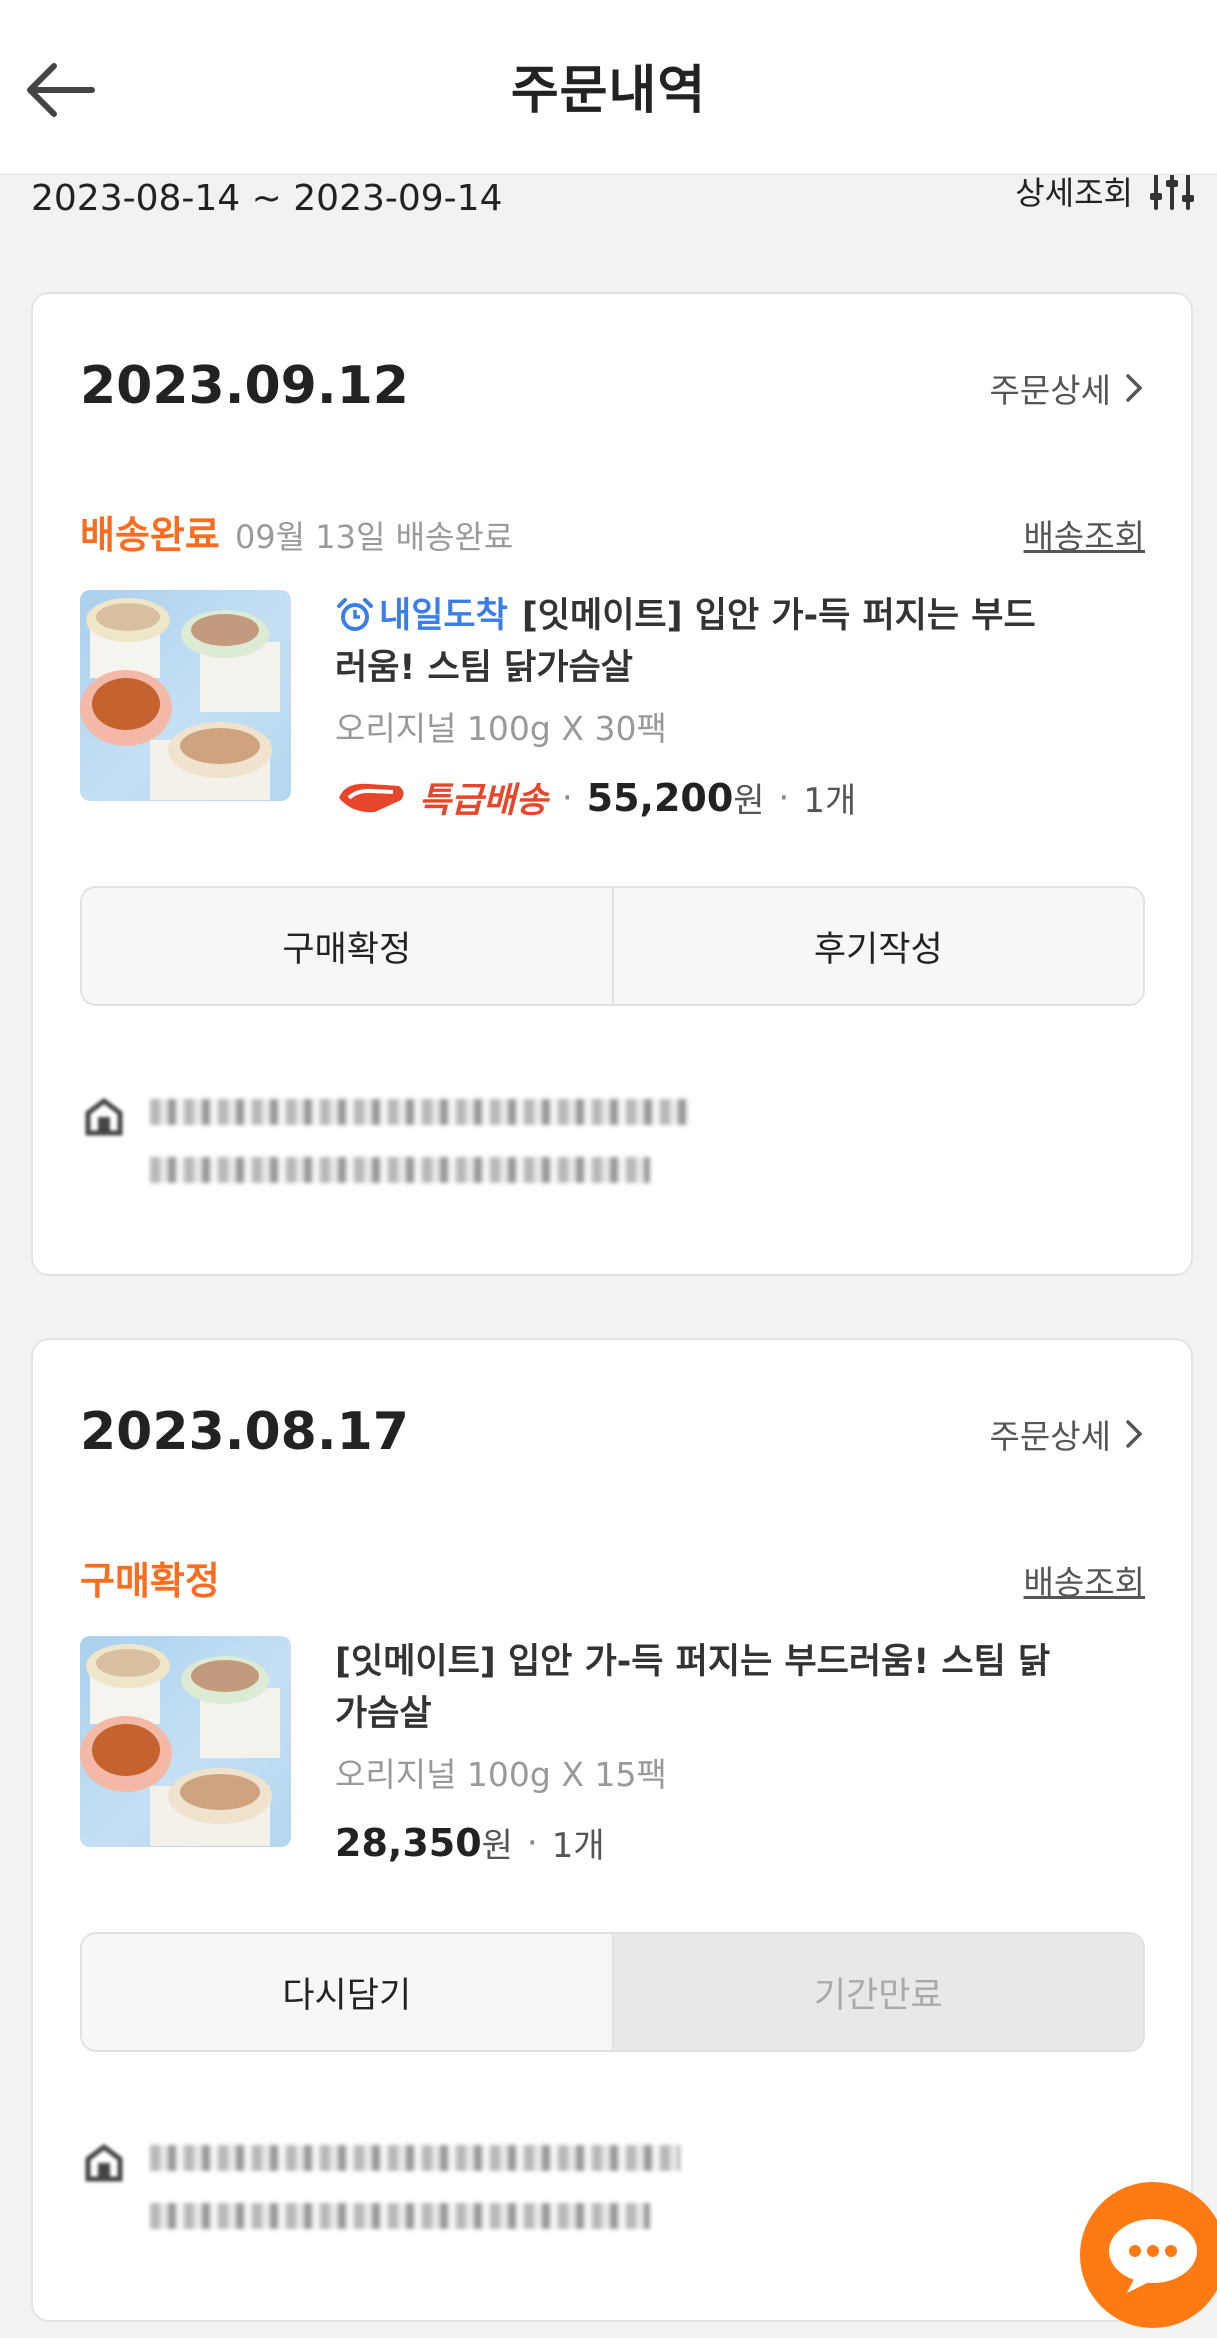 This screenshot has height=2338, width=1217. Describe the element at coordinates (612, 530) in the screenshot. I see `status-row: 배송완료 09월 13일 배송완료 배송조회` at that location.